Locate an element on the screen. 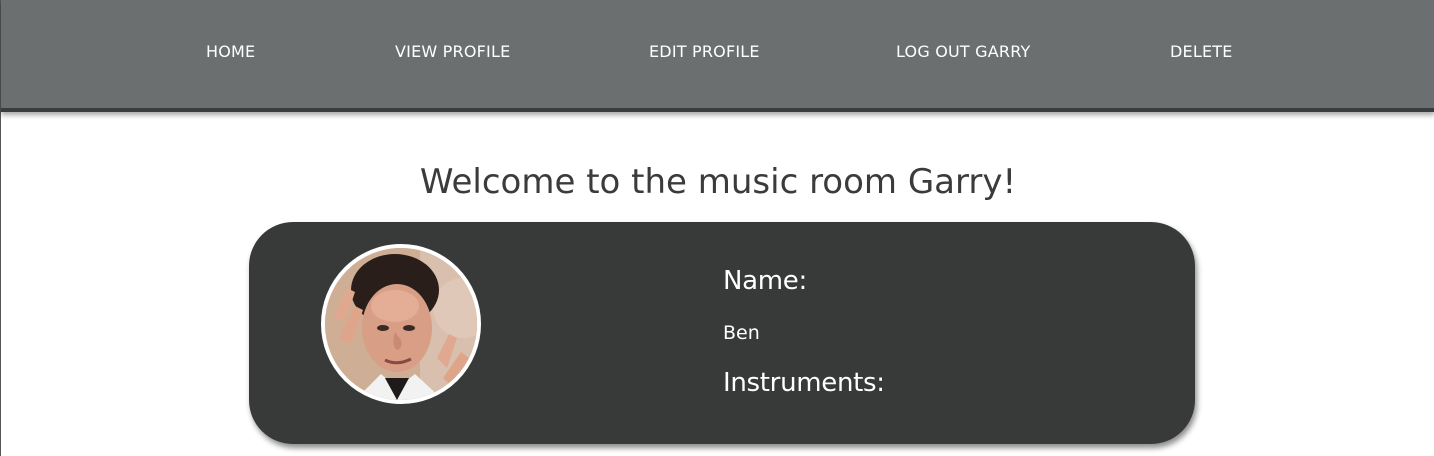 The image size is (1434, 456). name-value: Ben is located at coordinates (741, 333).